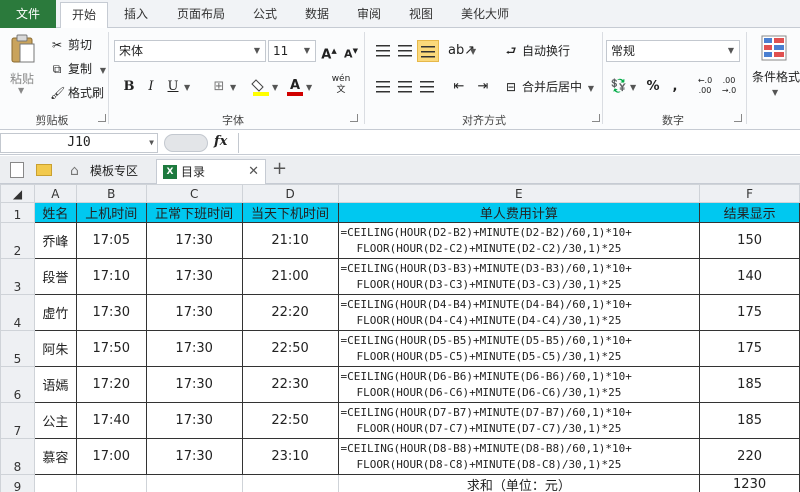  I want to click on comma-style-button: ,, so click(675, 87).